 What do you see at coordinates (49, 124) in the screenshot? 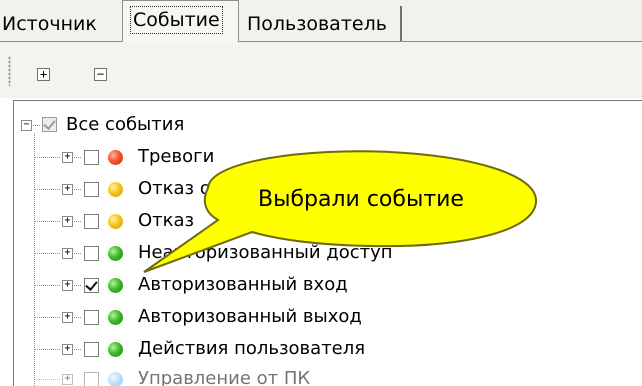
I see `all-events-checkbox` at bounding box center [49, 124].